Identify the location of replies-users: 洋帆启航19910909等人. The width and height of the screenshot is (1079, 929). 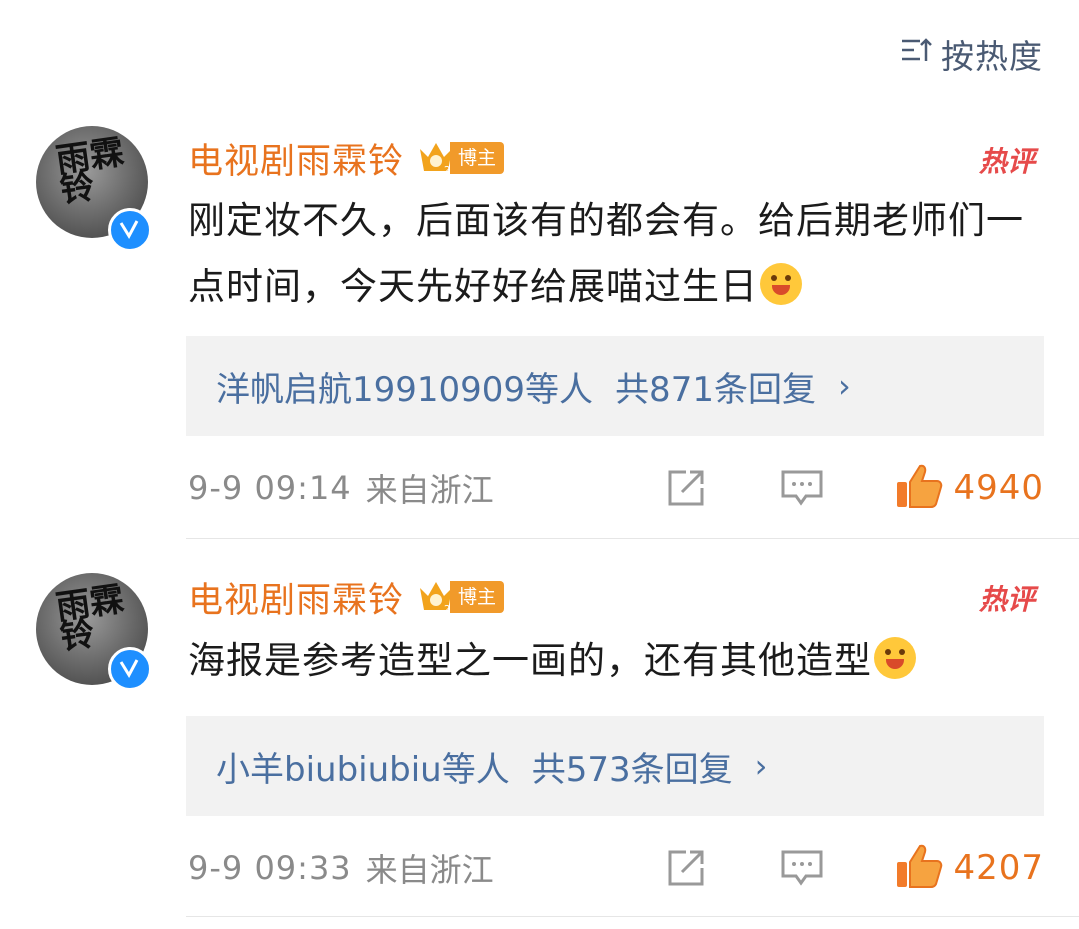
(405, 389).